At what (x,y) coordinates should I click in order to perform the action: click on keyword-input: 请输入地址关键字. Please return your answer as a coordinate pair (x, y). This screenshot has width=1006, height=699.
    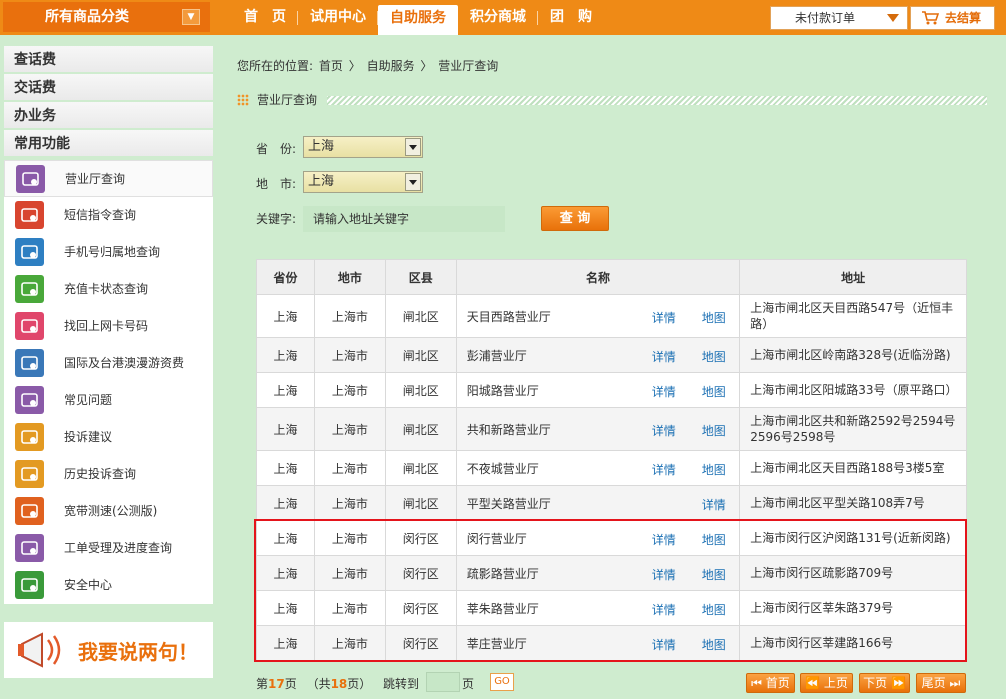
    Looking at the image, I should click on (404, 219).